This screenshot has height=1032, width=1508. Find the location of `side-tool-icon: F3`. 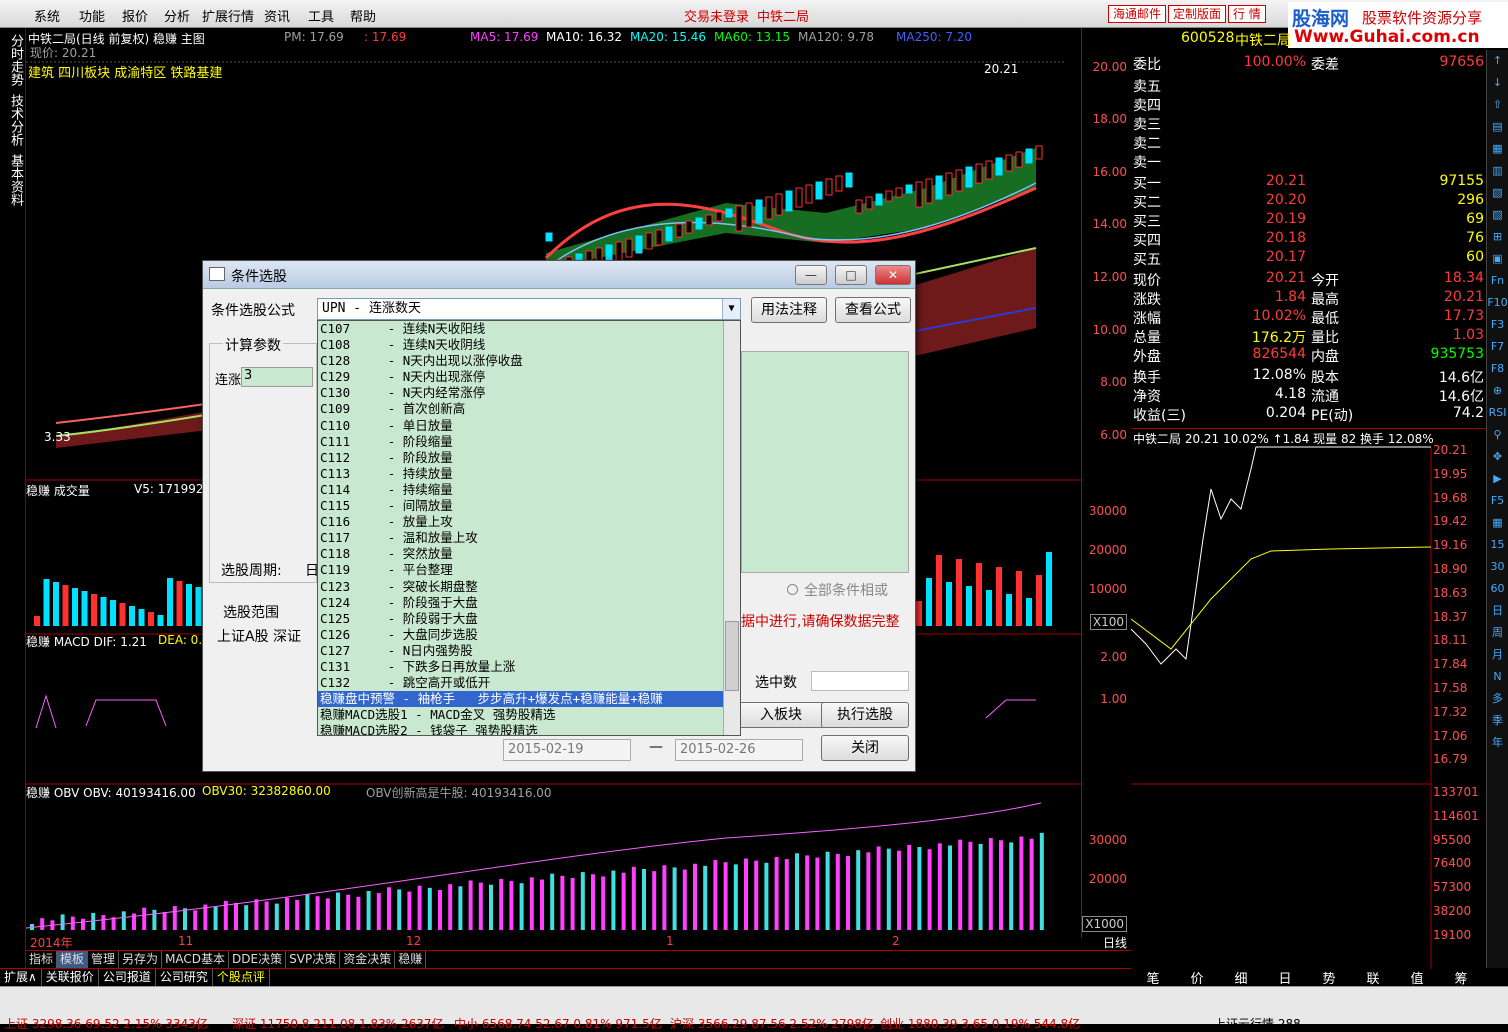

side-tool-icon: F3 is located at coordinates (1497, 325).